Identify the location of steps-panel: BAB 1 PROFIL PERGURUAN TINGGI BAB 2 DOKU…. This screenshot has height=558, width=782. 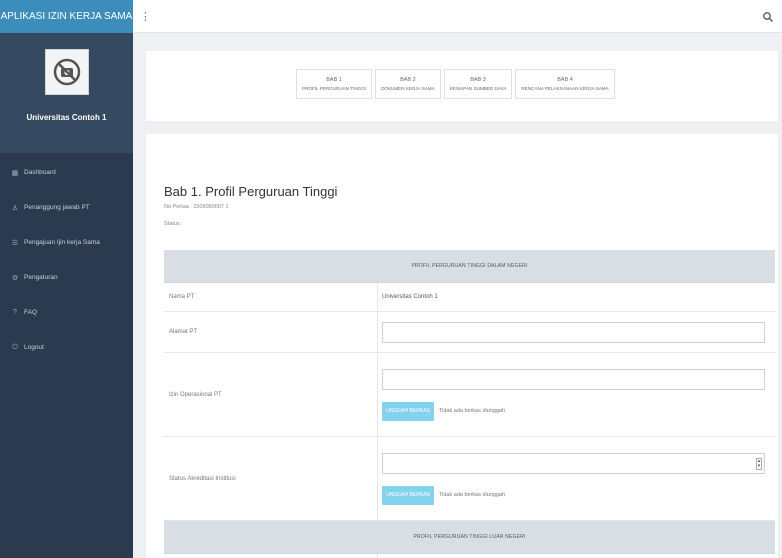
(462, 86).